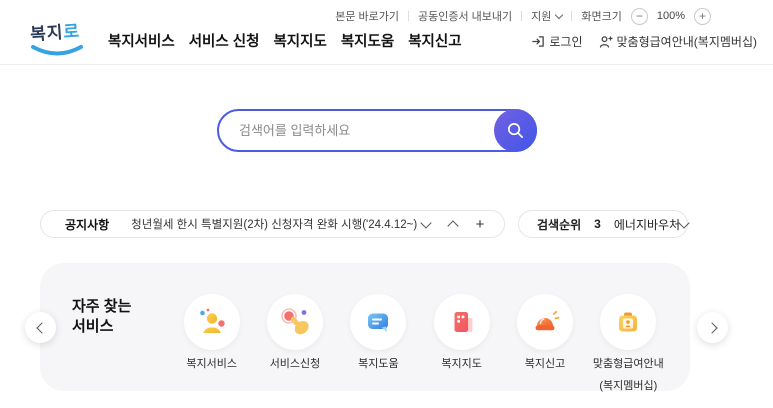  I want to click on service-item-membership-guide: 맞춤형급여안내 (복지멤버십), so click(628, 344).